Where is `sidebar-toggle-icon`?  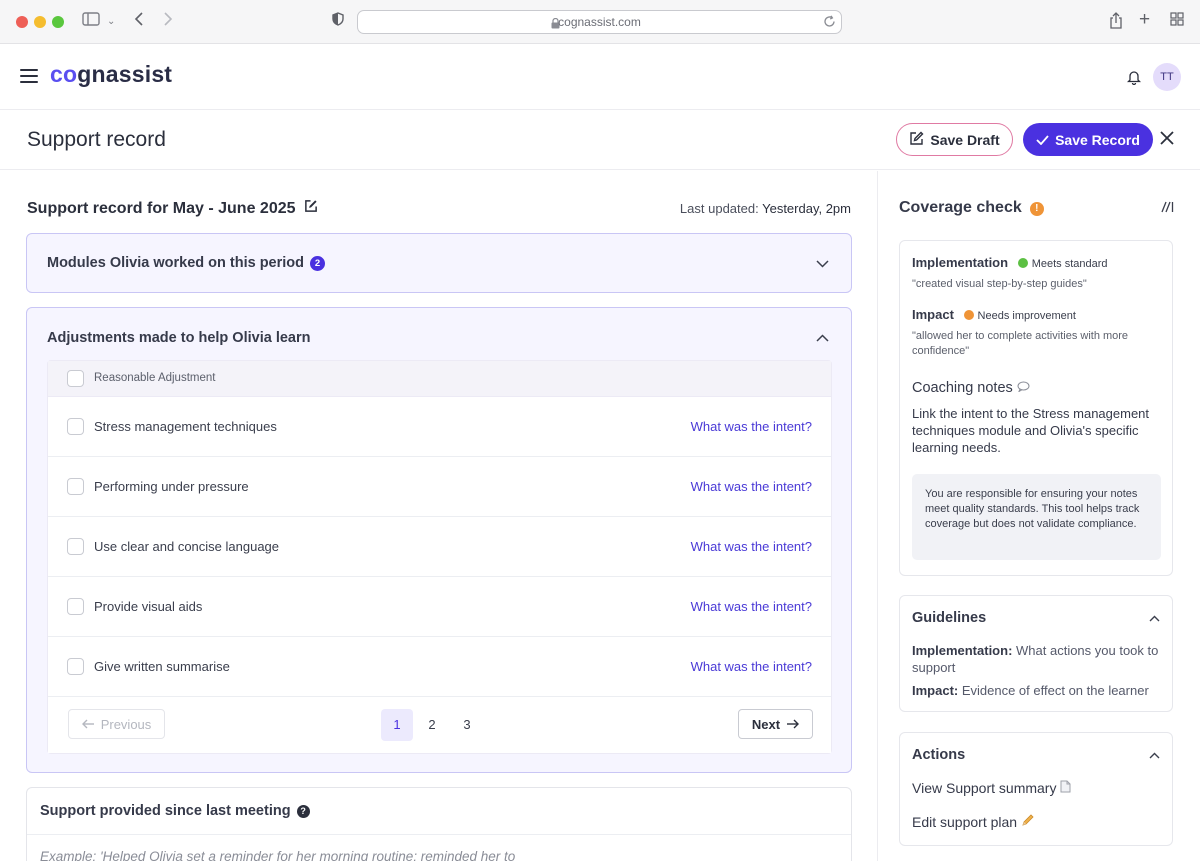 sidebar-toggle-icon is located at coordinates (91, 22).